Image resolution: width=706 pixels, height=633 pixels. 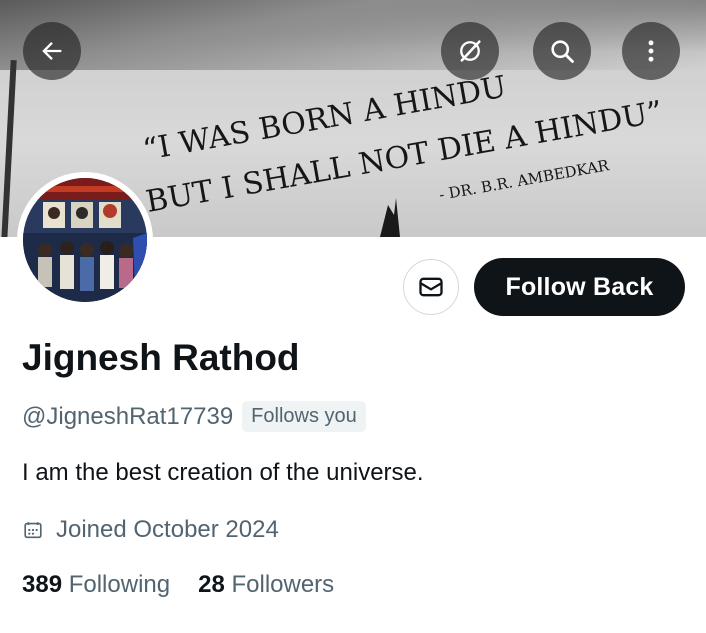 I want to click on handle-row: @JigneshRat17739 Follows you, so click(x=194, y=416).